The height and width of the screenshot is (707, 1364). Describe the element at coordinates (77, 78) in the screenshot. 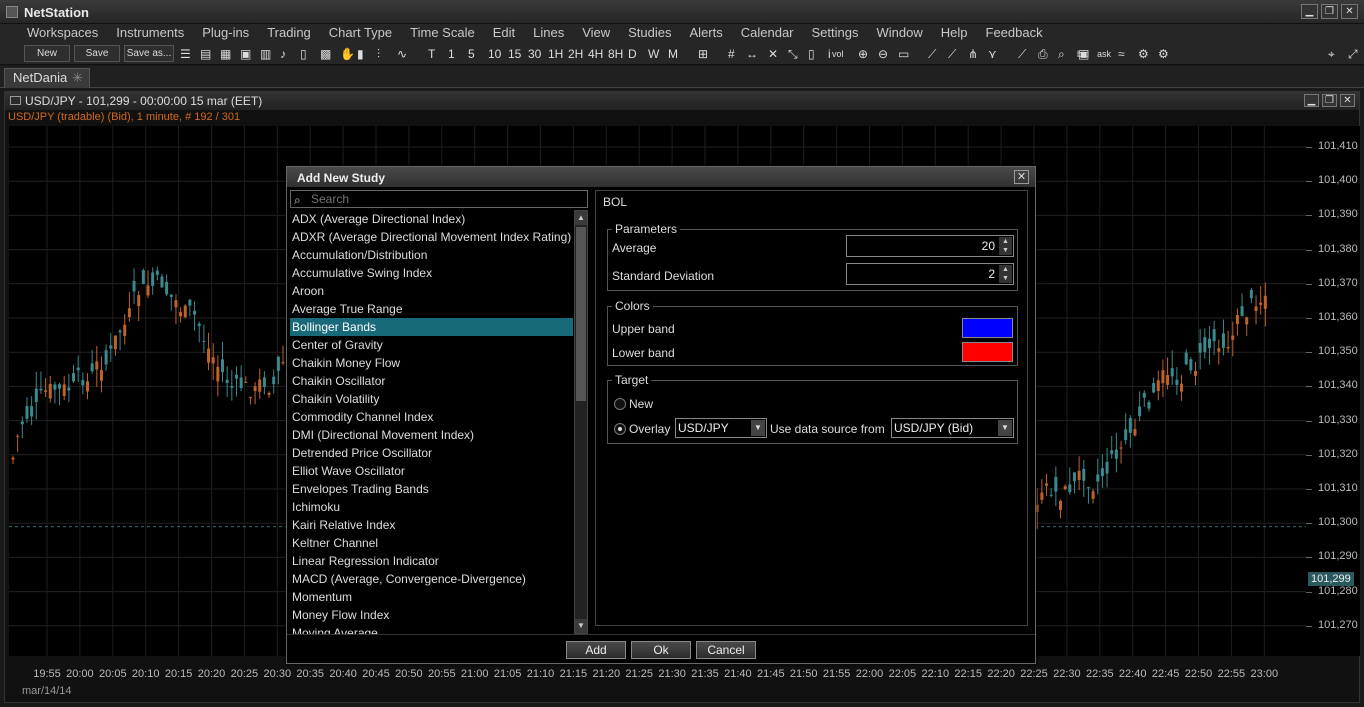

I see `tab-close-icon: ✳` at that location.